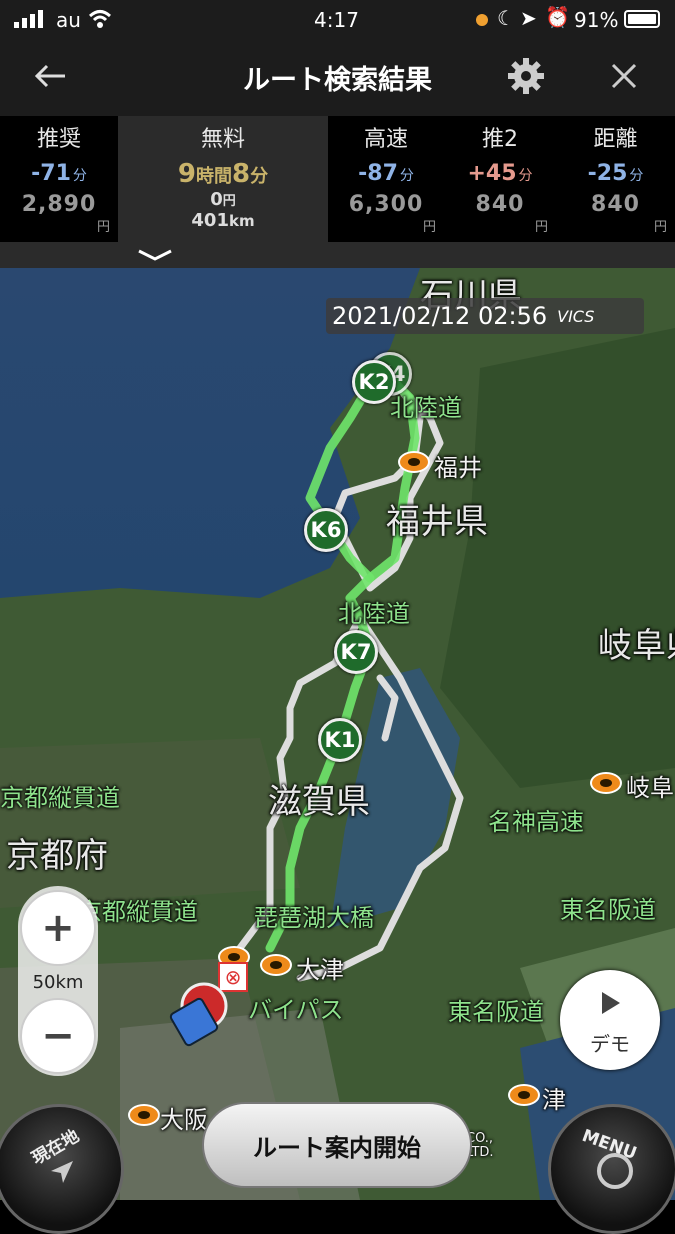  Describe the element at coordinates (611, 1003) in the screenshot. I see `play-icon` at that location.